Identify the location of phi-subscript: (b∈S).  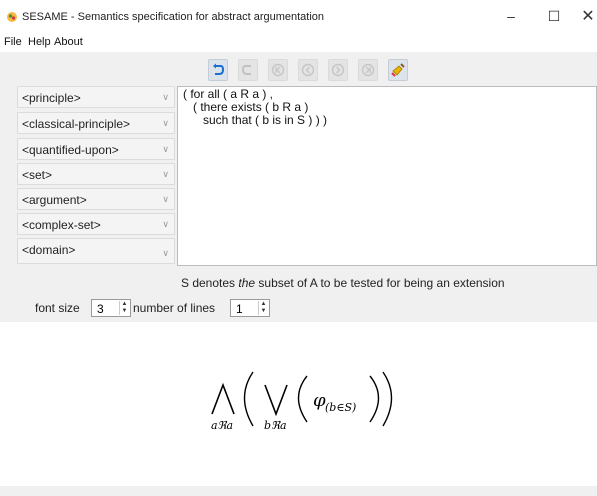
(340, 407).